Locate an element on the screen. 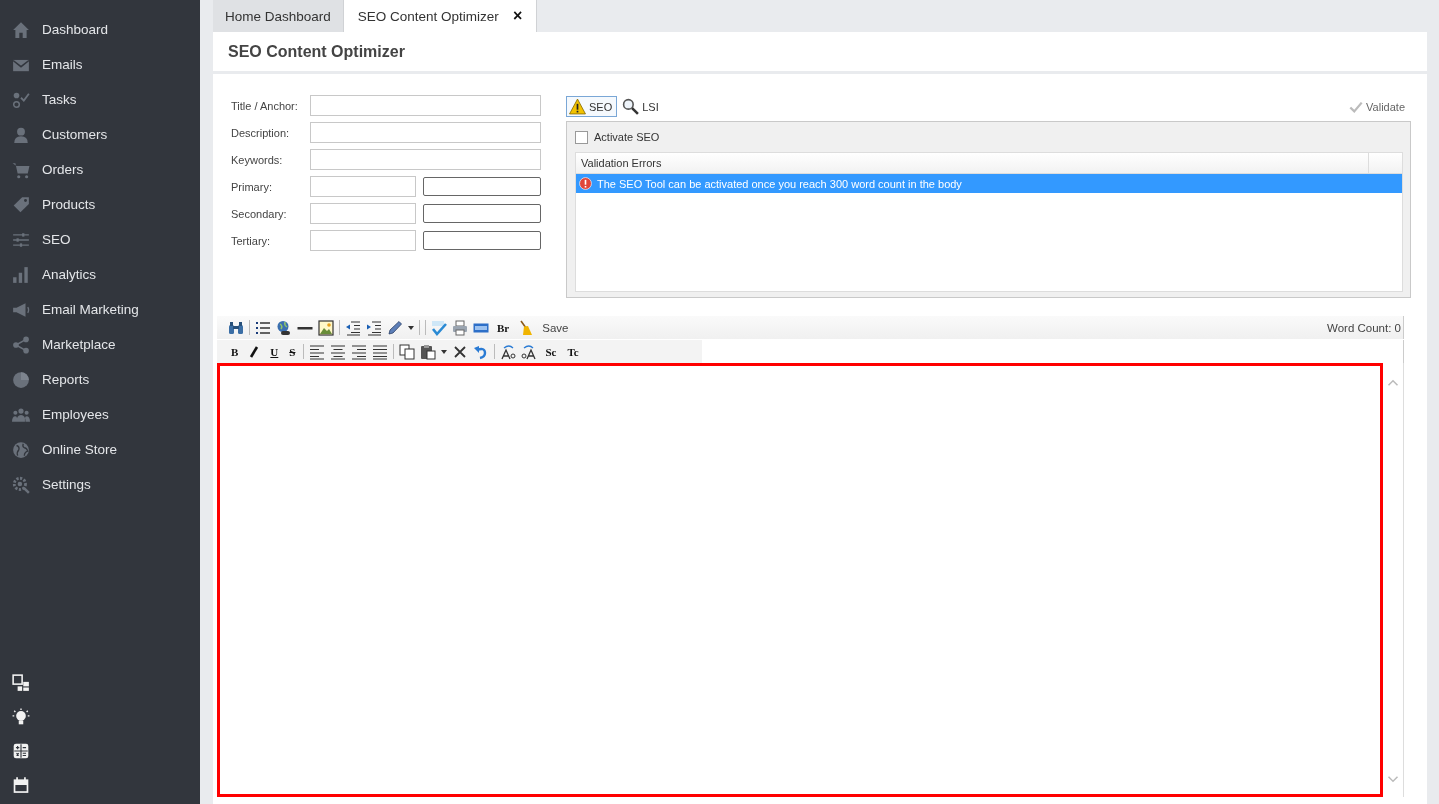 Image resolution: width=1439 pixels, height=804 pixels. indent-icon is located at coordinates (374, 327).